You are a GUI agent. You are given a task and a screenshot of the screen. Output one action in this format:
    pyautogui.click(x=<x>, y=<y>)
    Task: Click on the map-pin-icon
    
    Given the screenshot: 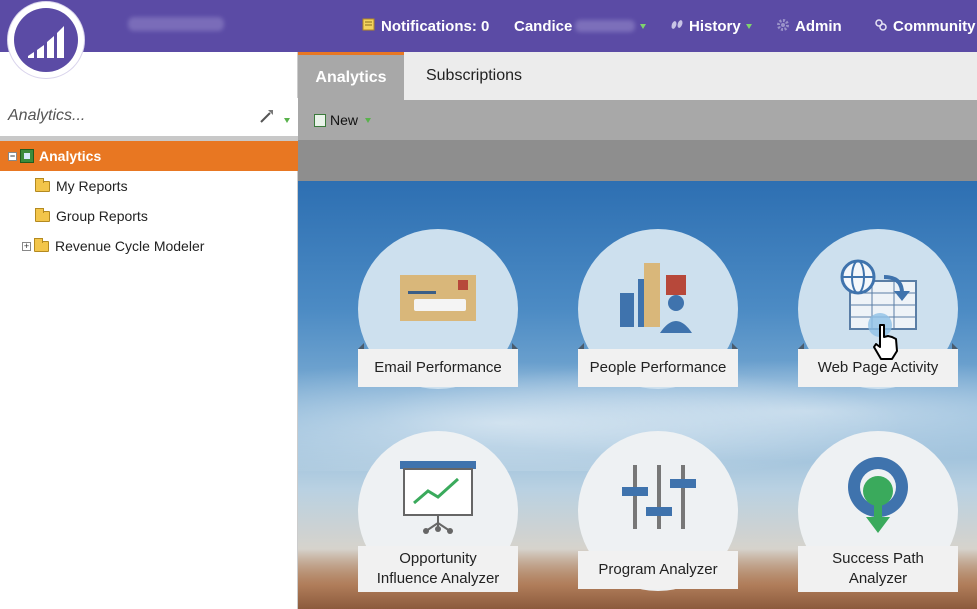 What is the action you would take?
    pyautogui.click(x=878, y=491)
    